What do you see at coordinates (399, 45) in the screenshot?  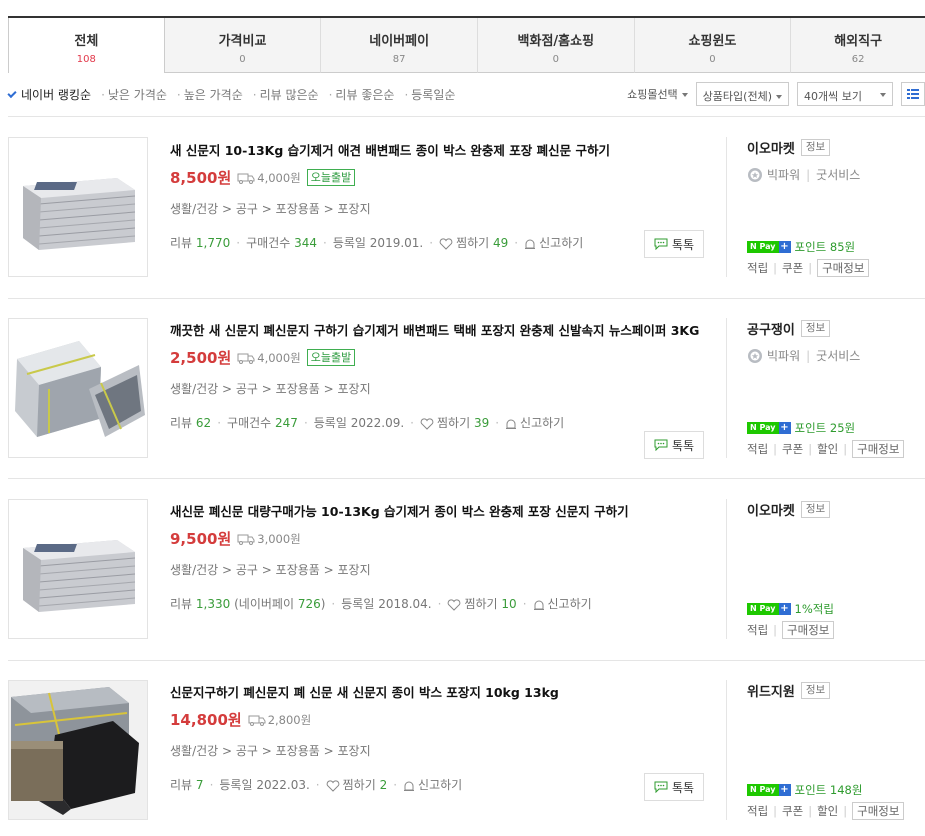 I see `tab-naver-pay: 네이버페이 87` at bounding box center [399, 45].